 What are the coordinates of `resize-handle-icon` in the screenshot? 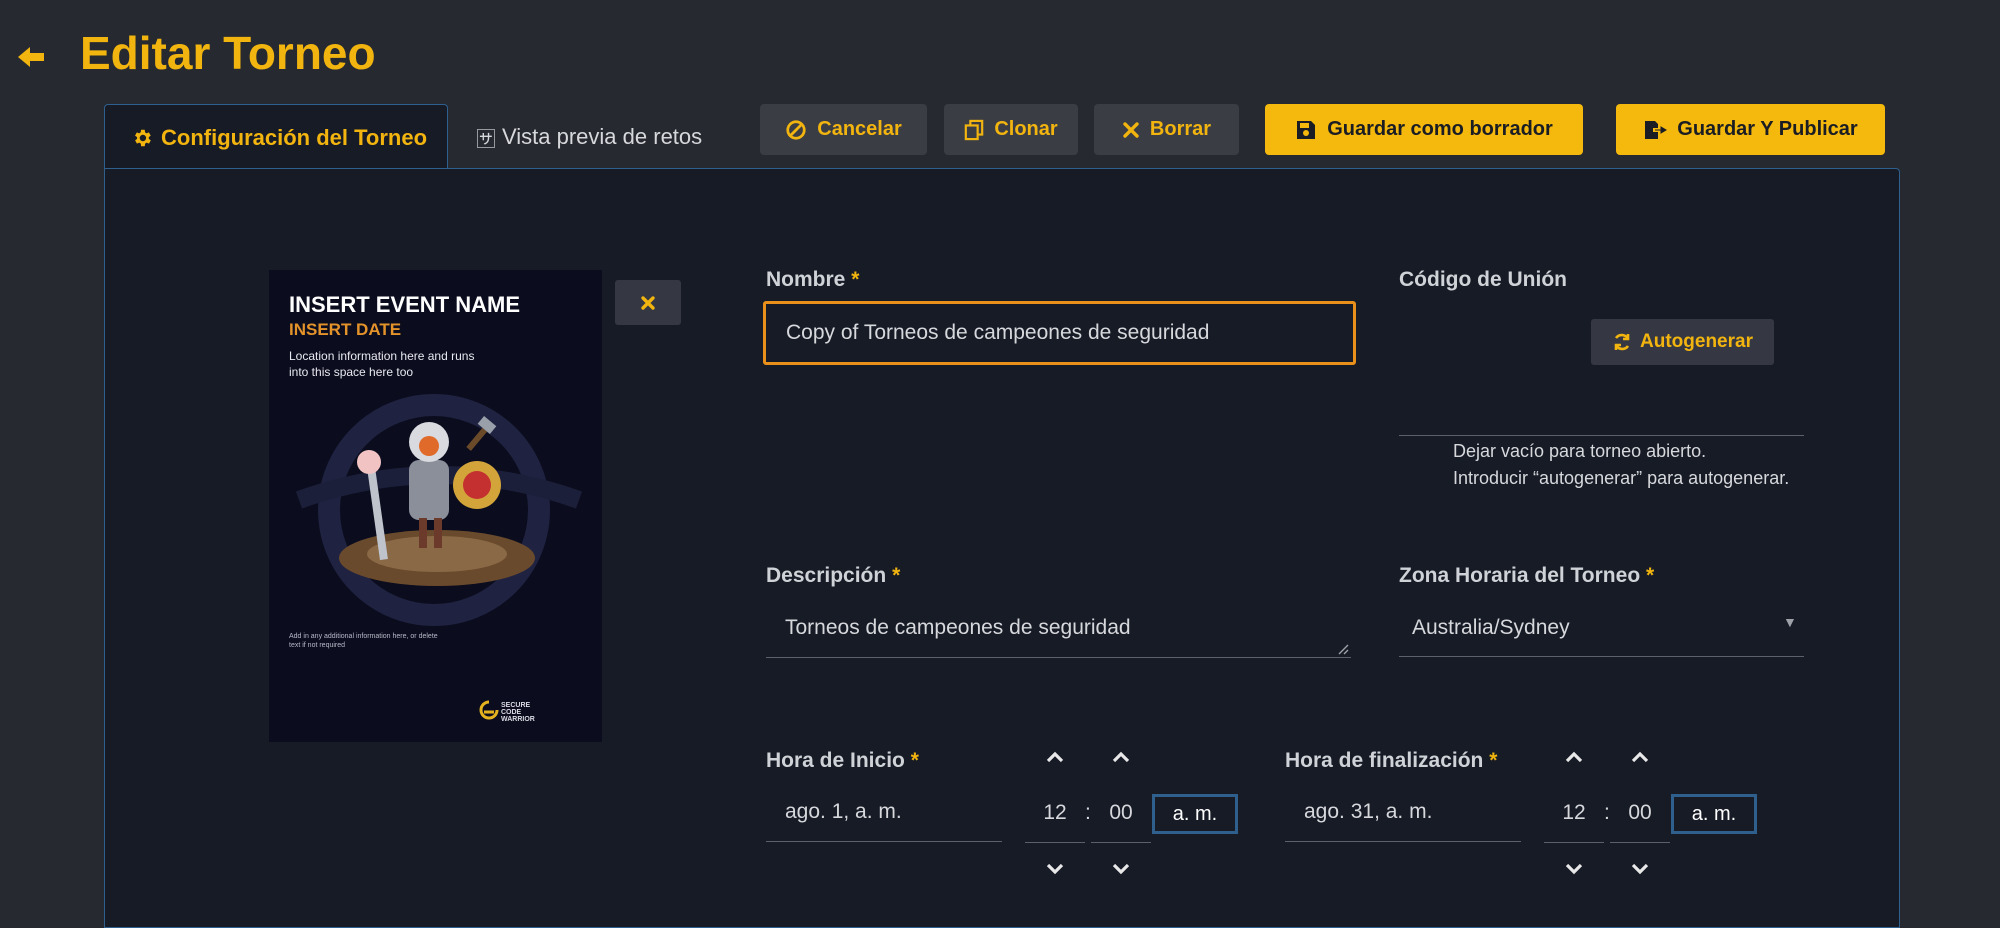 It's located at (1343, 649).